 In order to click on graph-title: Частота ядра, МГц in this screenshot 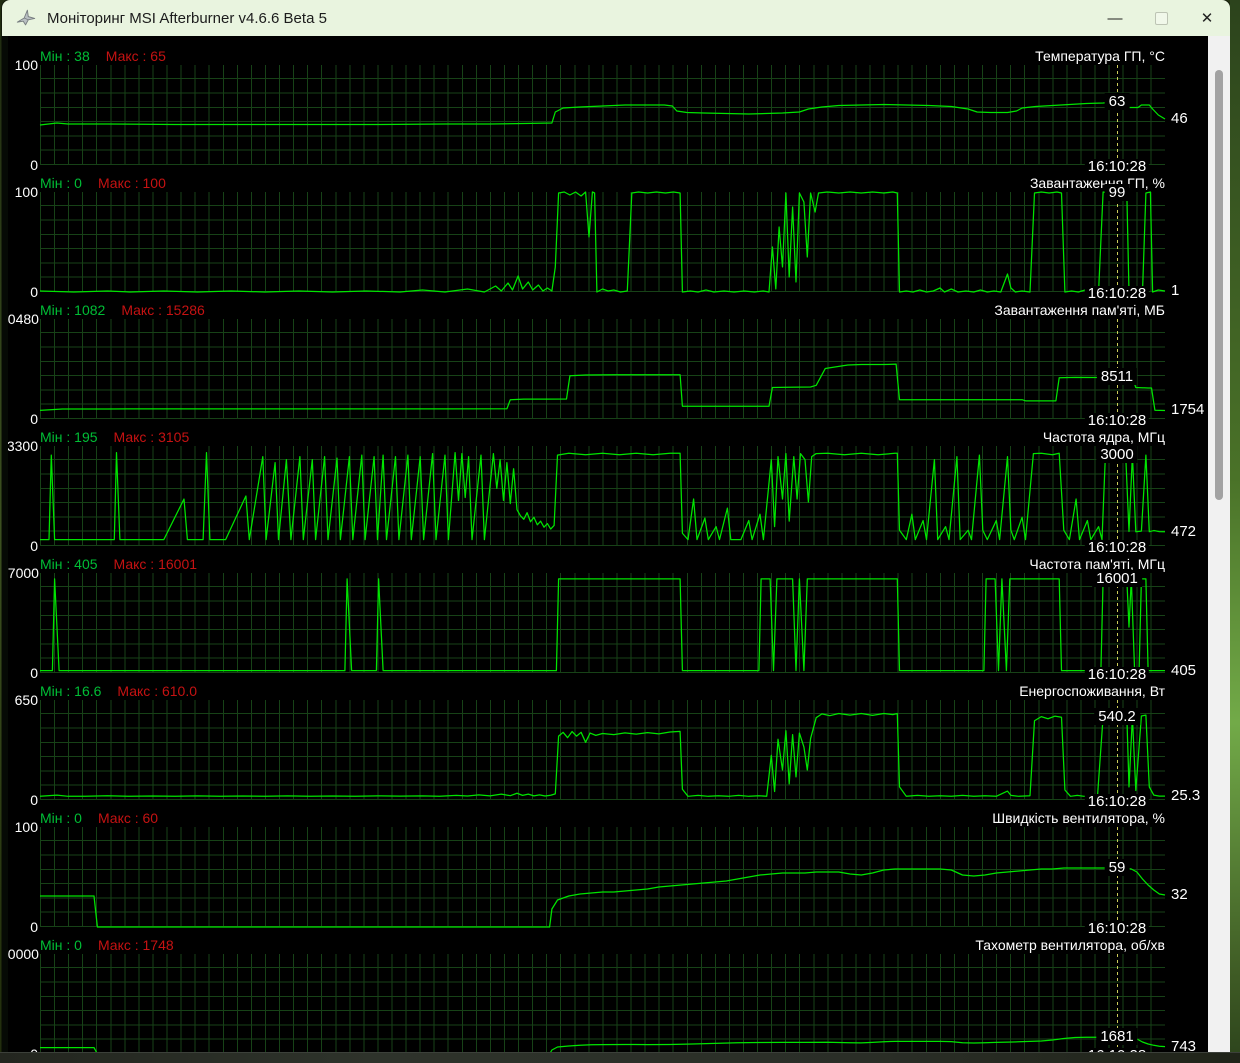, I will do `click(1103, 437)`.